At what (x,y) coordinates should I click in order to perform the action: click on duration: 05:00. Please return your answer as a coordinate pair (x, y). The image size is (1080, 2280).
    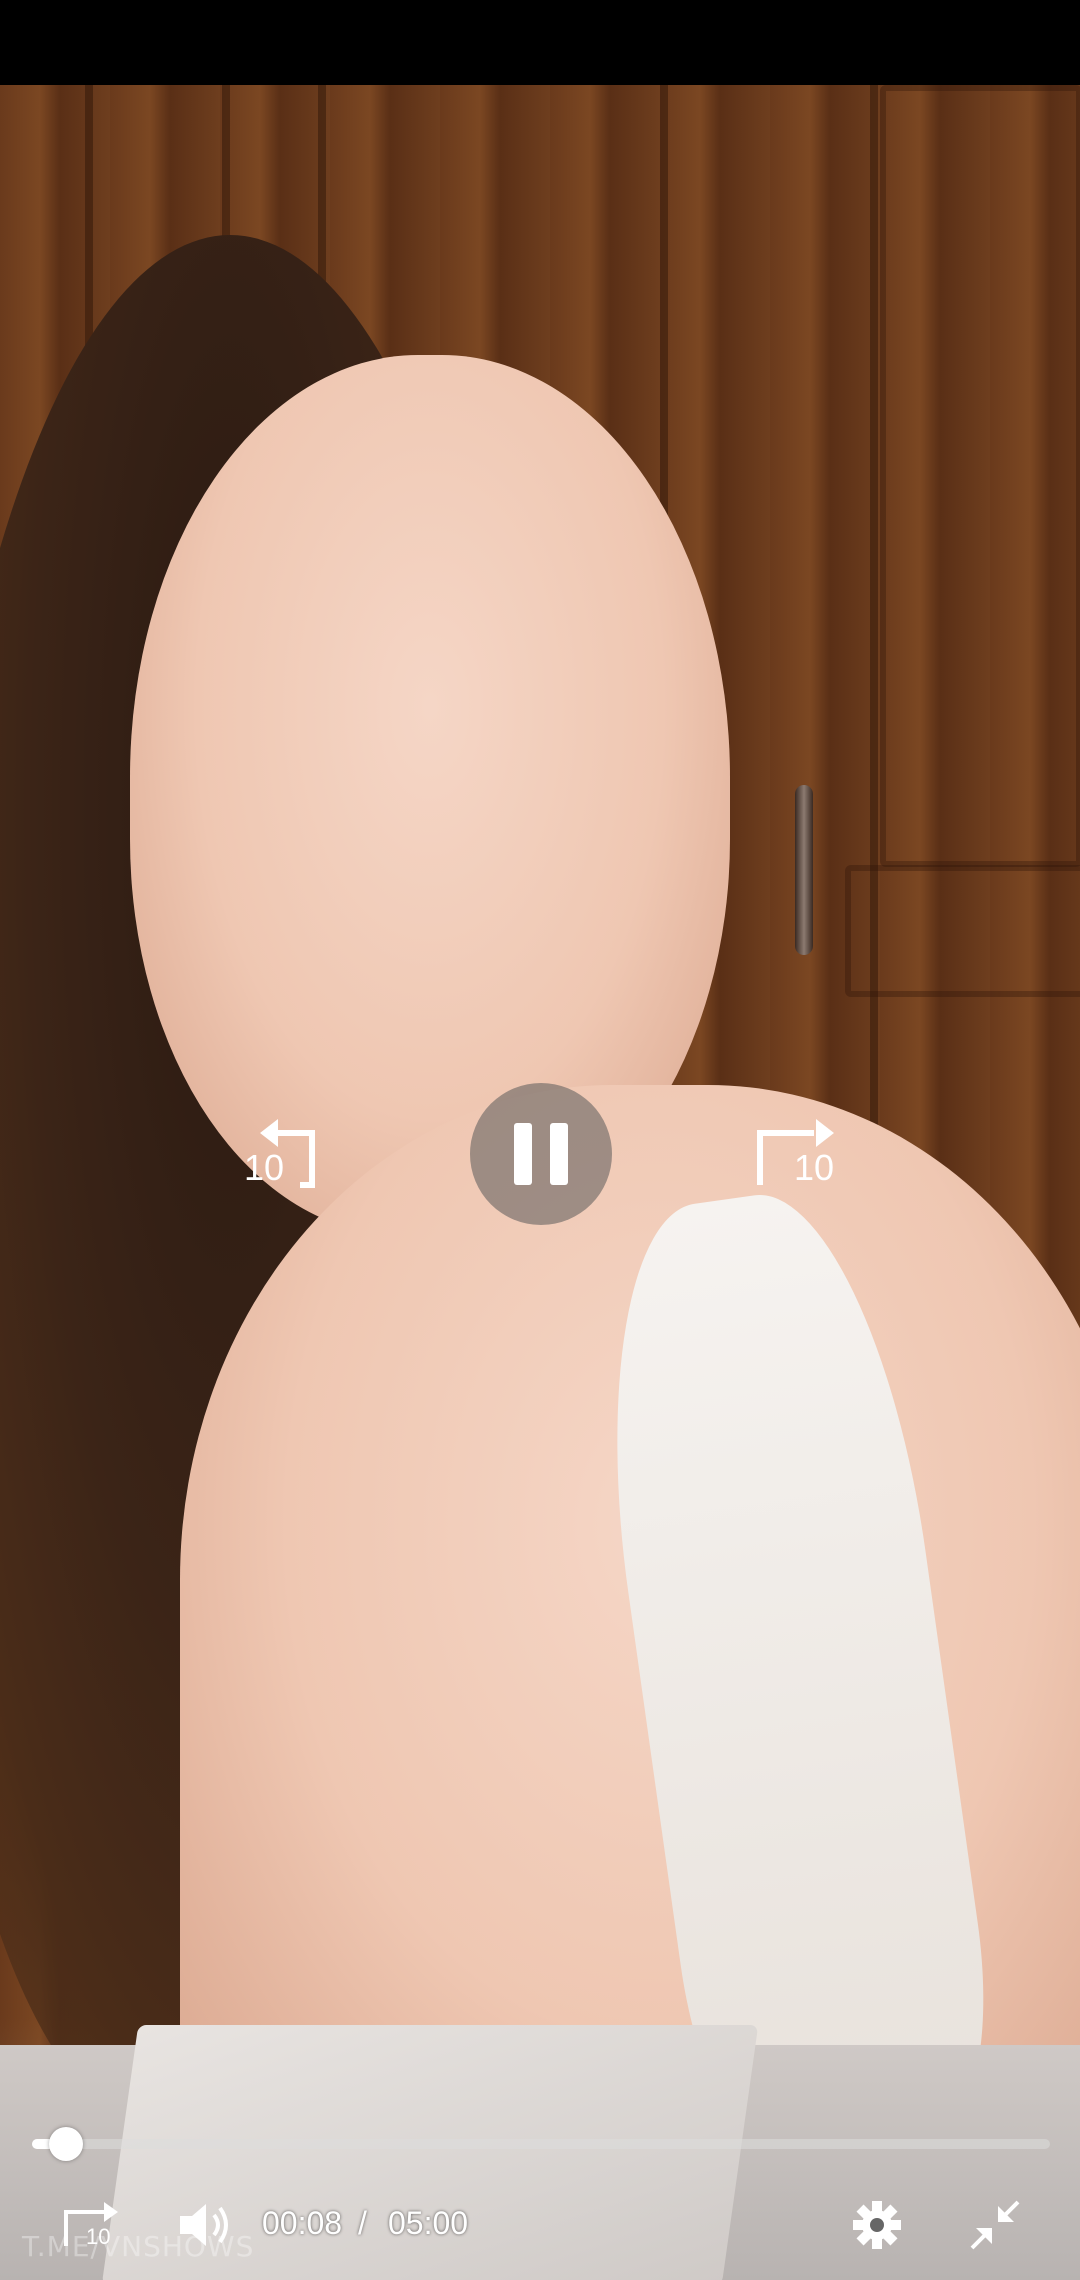
    Looking at the image, I should click on (428, 2223).